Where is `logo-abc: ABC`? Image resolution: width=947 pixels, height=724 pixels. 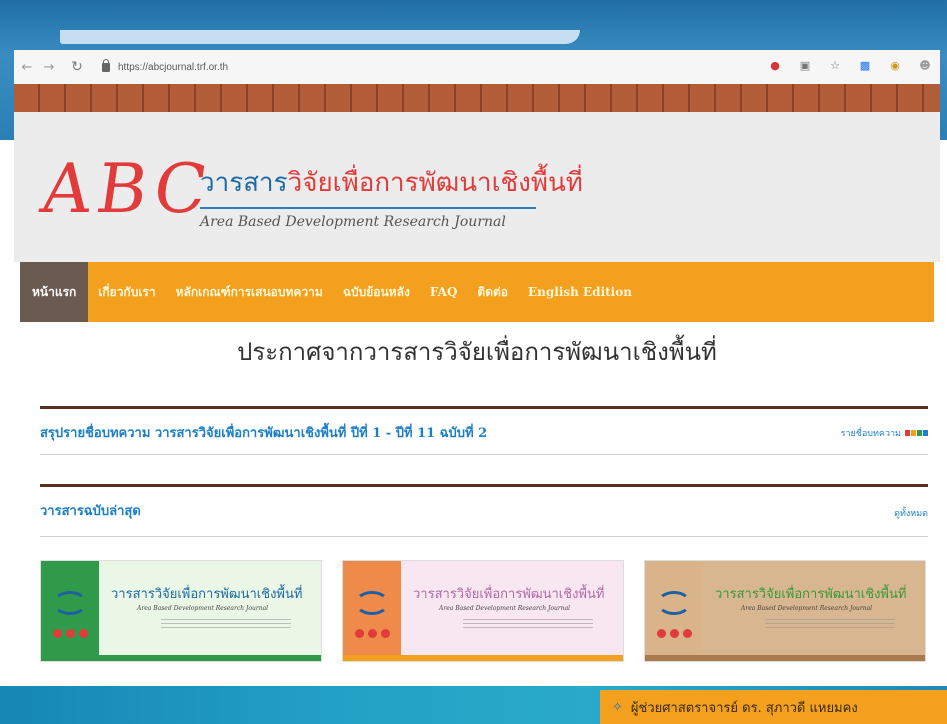 logo-abc: ABC is located at coordinates (126, 189).